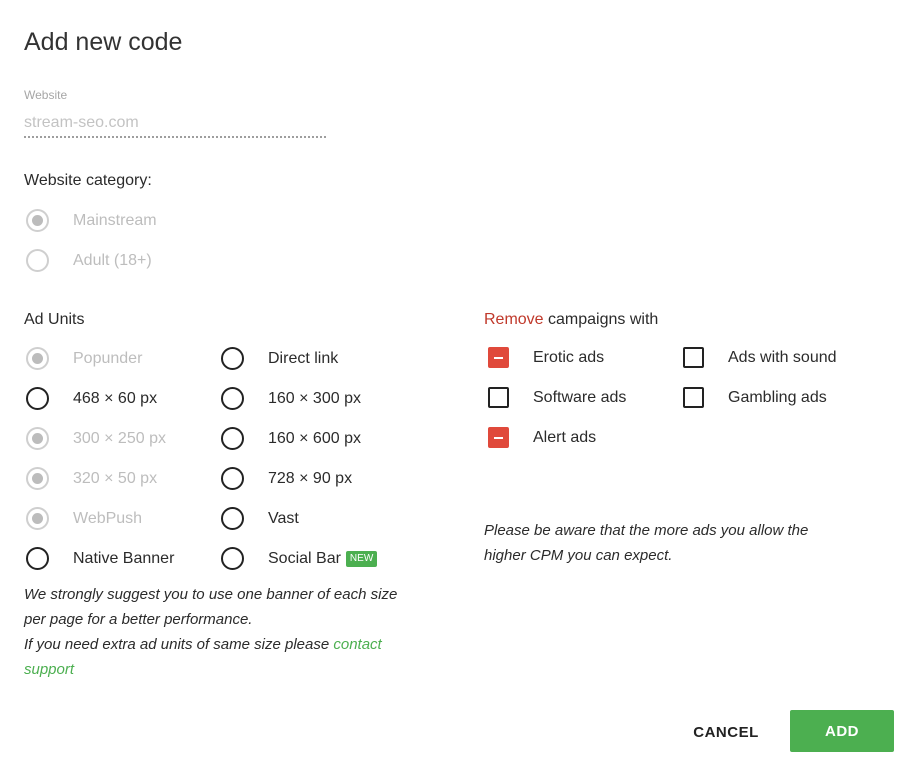 The width and height of the screenshot is (900, 758). Describe the element at coordinates (565, 437) in the screenshot. I see `remove-option-label: Alert ads` at that location.